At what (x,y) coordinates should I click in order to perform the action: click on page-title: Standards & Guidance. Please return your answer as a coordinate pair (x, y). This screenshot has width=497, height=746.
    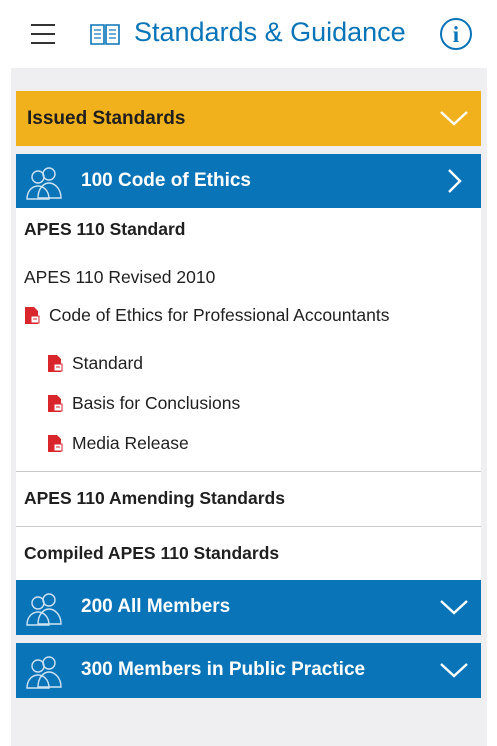
    Looking at the image, I should click on (270, 32).